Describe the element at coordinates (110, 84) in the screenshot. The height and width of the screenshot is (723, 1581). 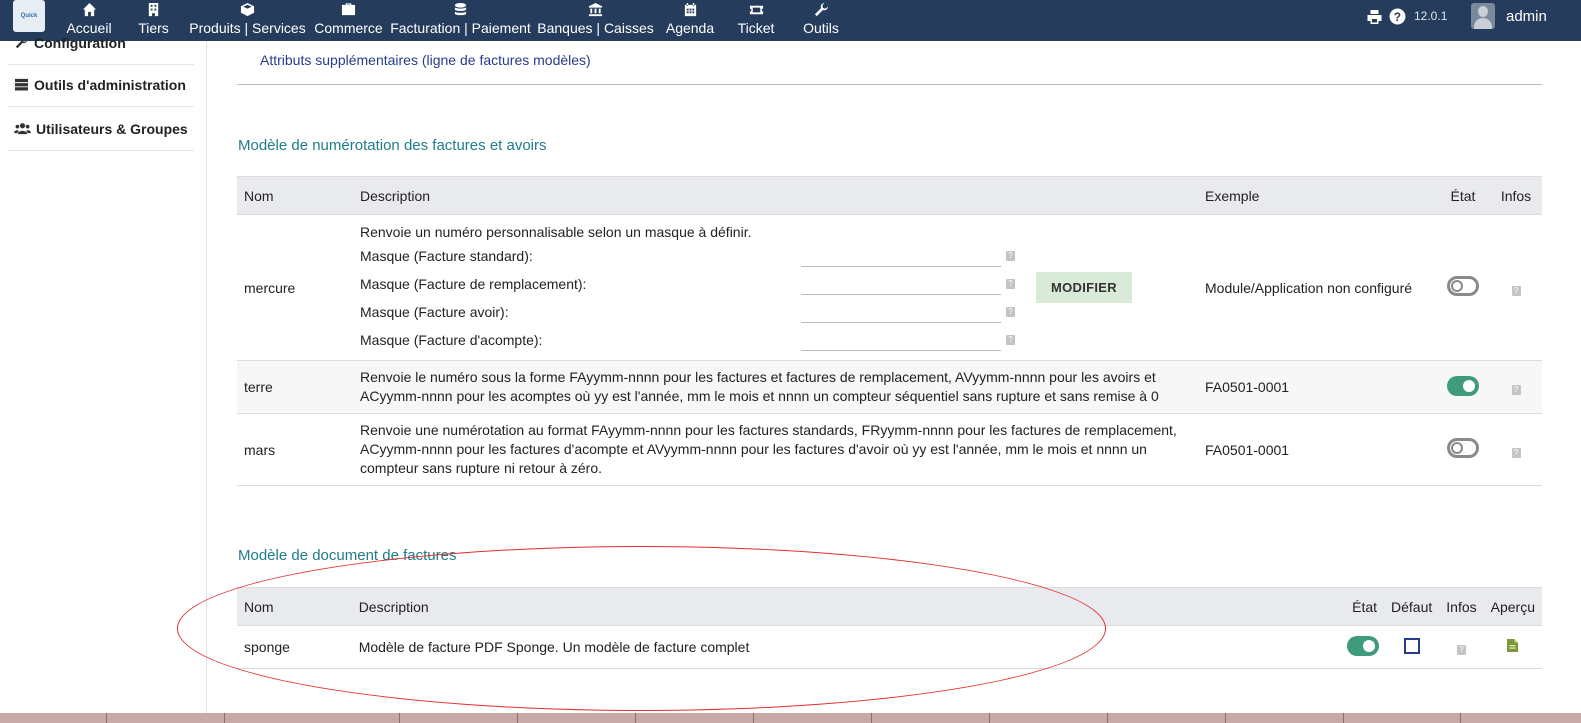
I see `sidebar-item-label: Outils d'administration` at that location.